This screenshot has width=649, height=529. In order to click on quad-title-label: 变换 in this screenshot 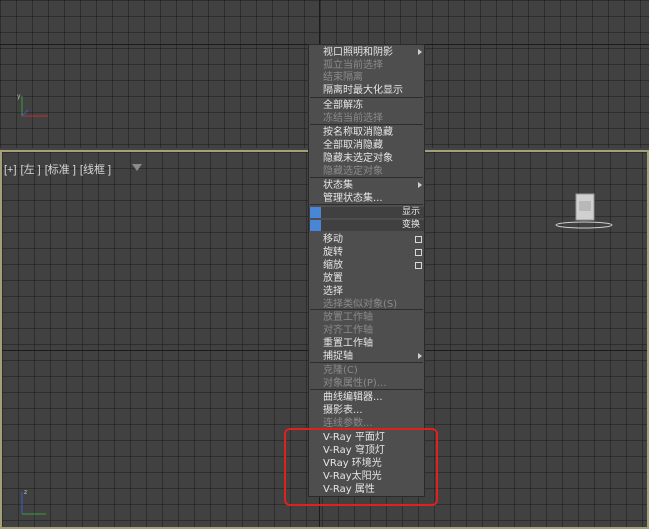, I will do `click(410, 225)`.